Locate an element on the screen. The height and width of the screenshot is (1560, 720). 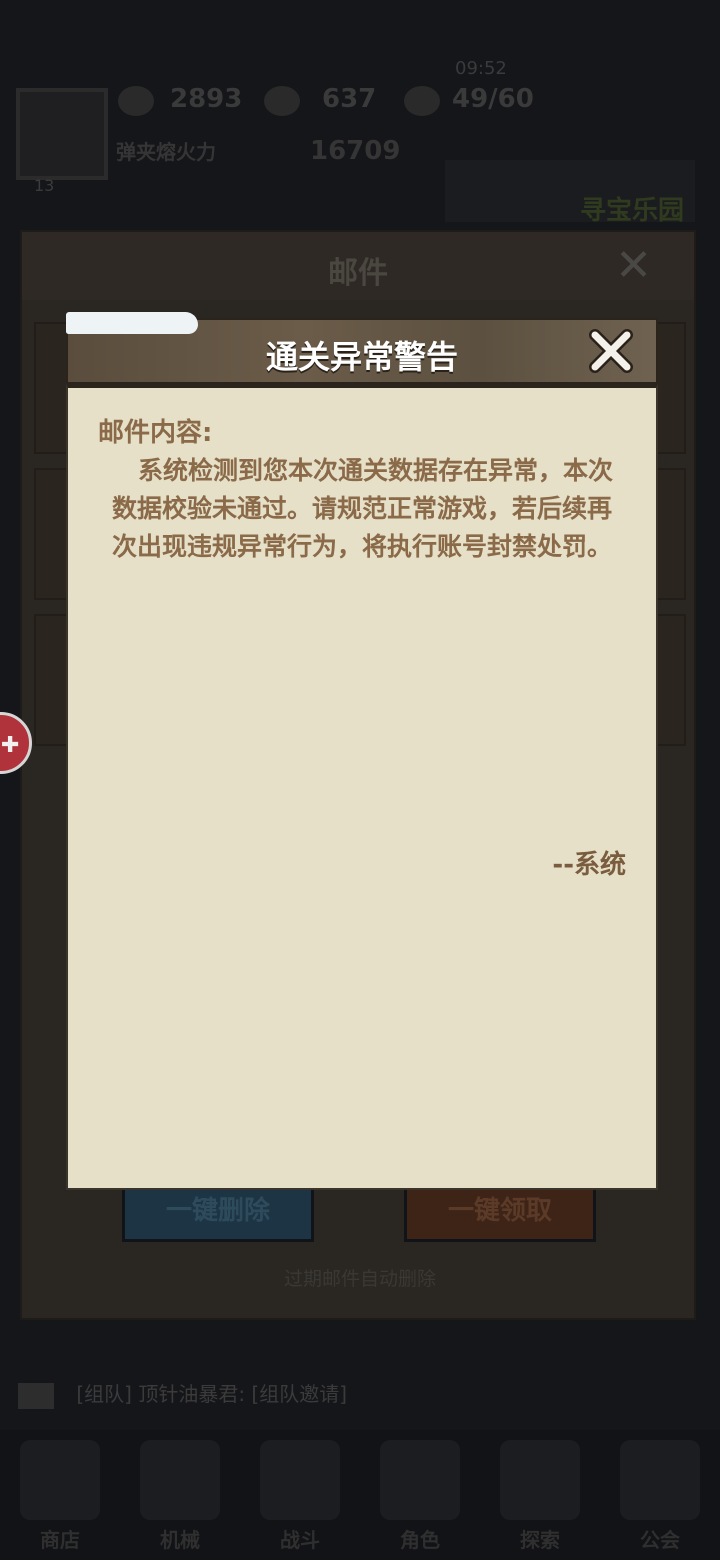
nav-item-shop: 商店 is located at coordinates (60, 1495).